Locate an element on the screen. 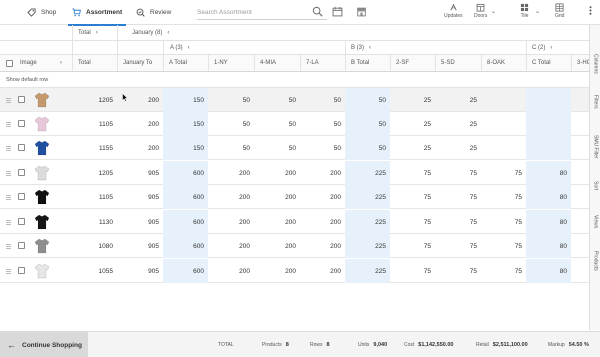  side-tab-products: Products is located at coordinates (595, 261).